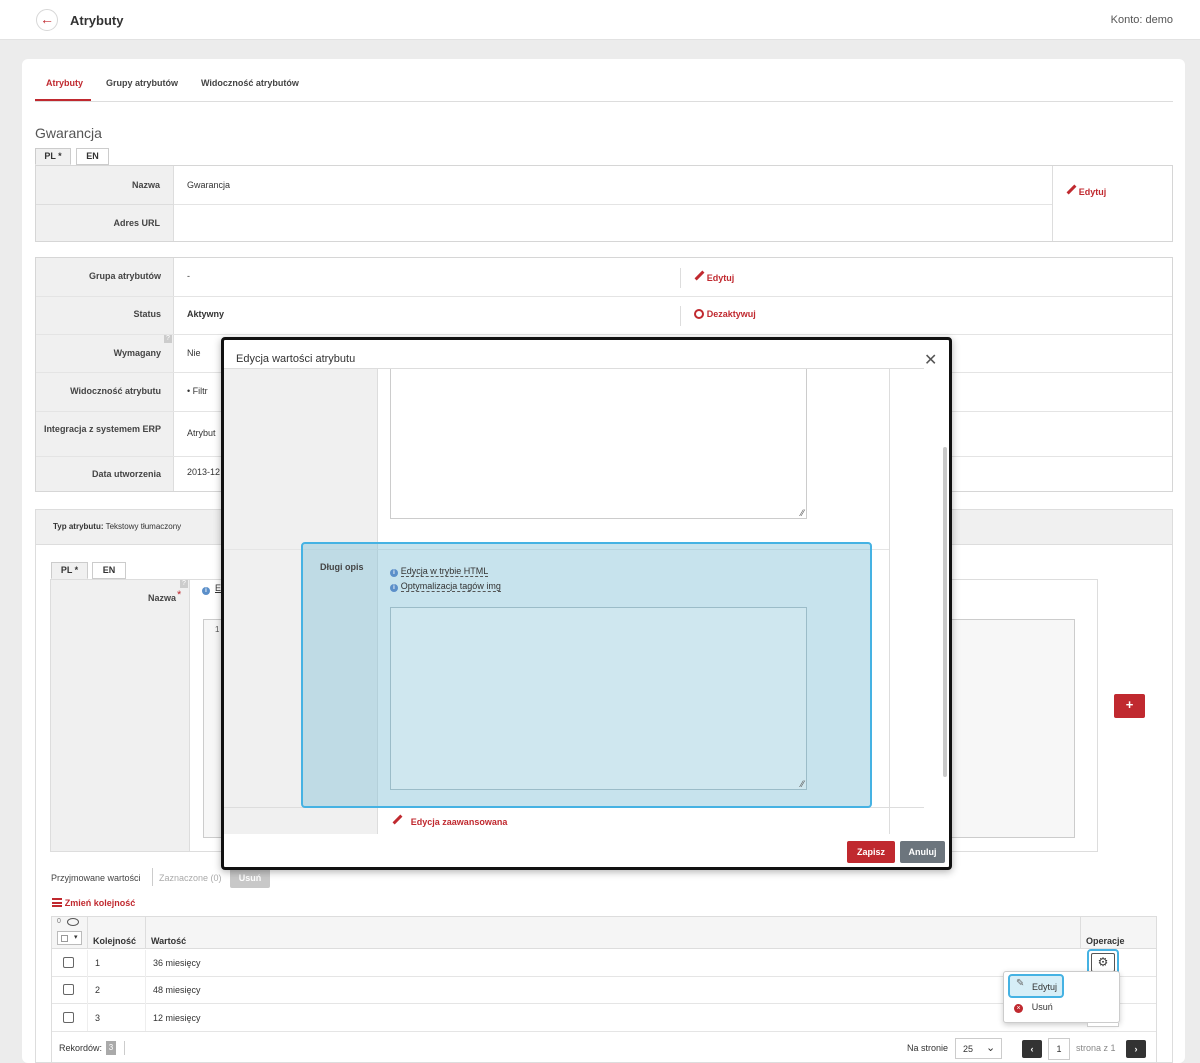  I want to click on page-title: Atrybuty, so click(97, 20).